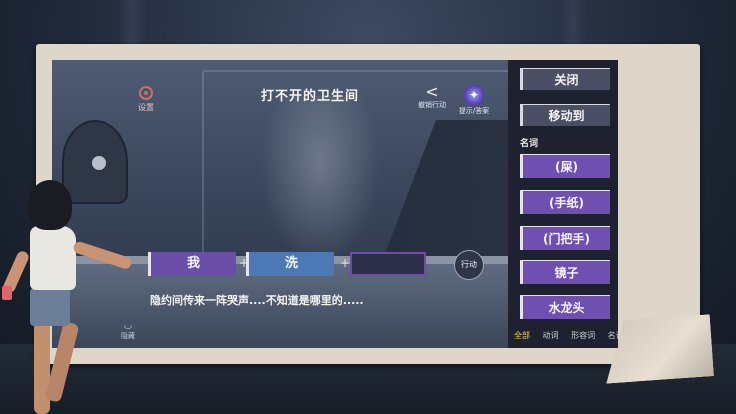 The image size is (736, 414). What do you see at coordinates (50, 307) in the screenshot?
I see `character-shorts` at bounding box center [50, 307].